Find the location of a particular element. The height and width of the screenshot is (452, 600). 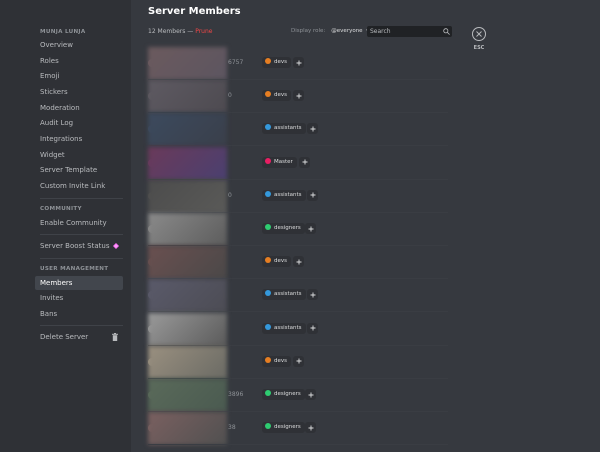

member-tag-partial: 38 is located at coordinates (232, 428).